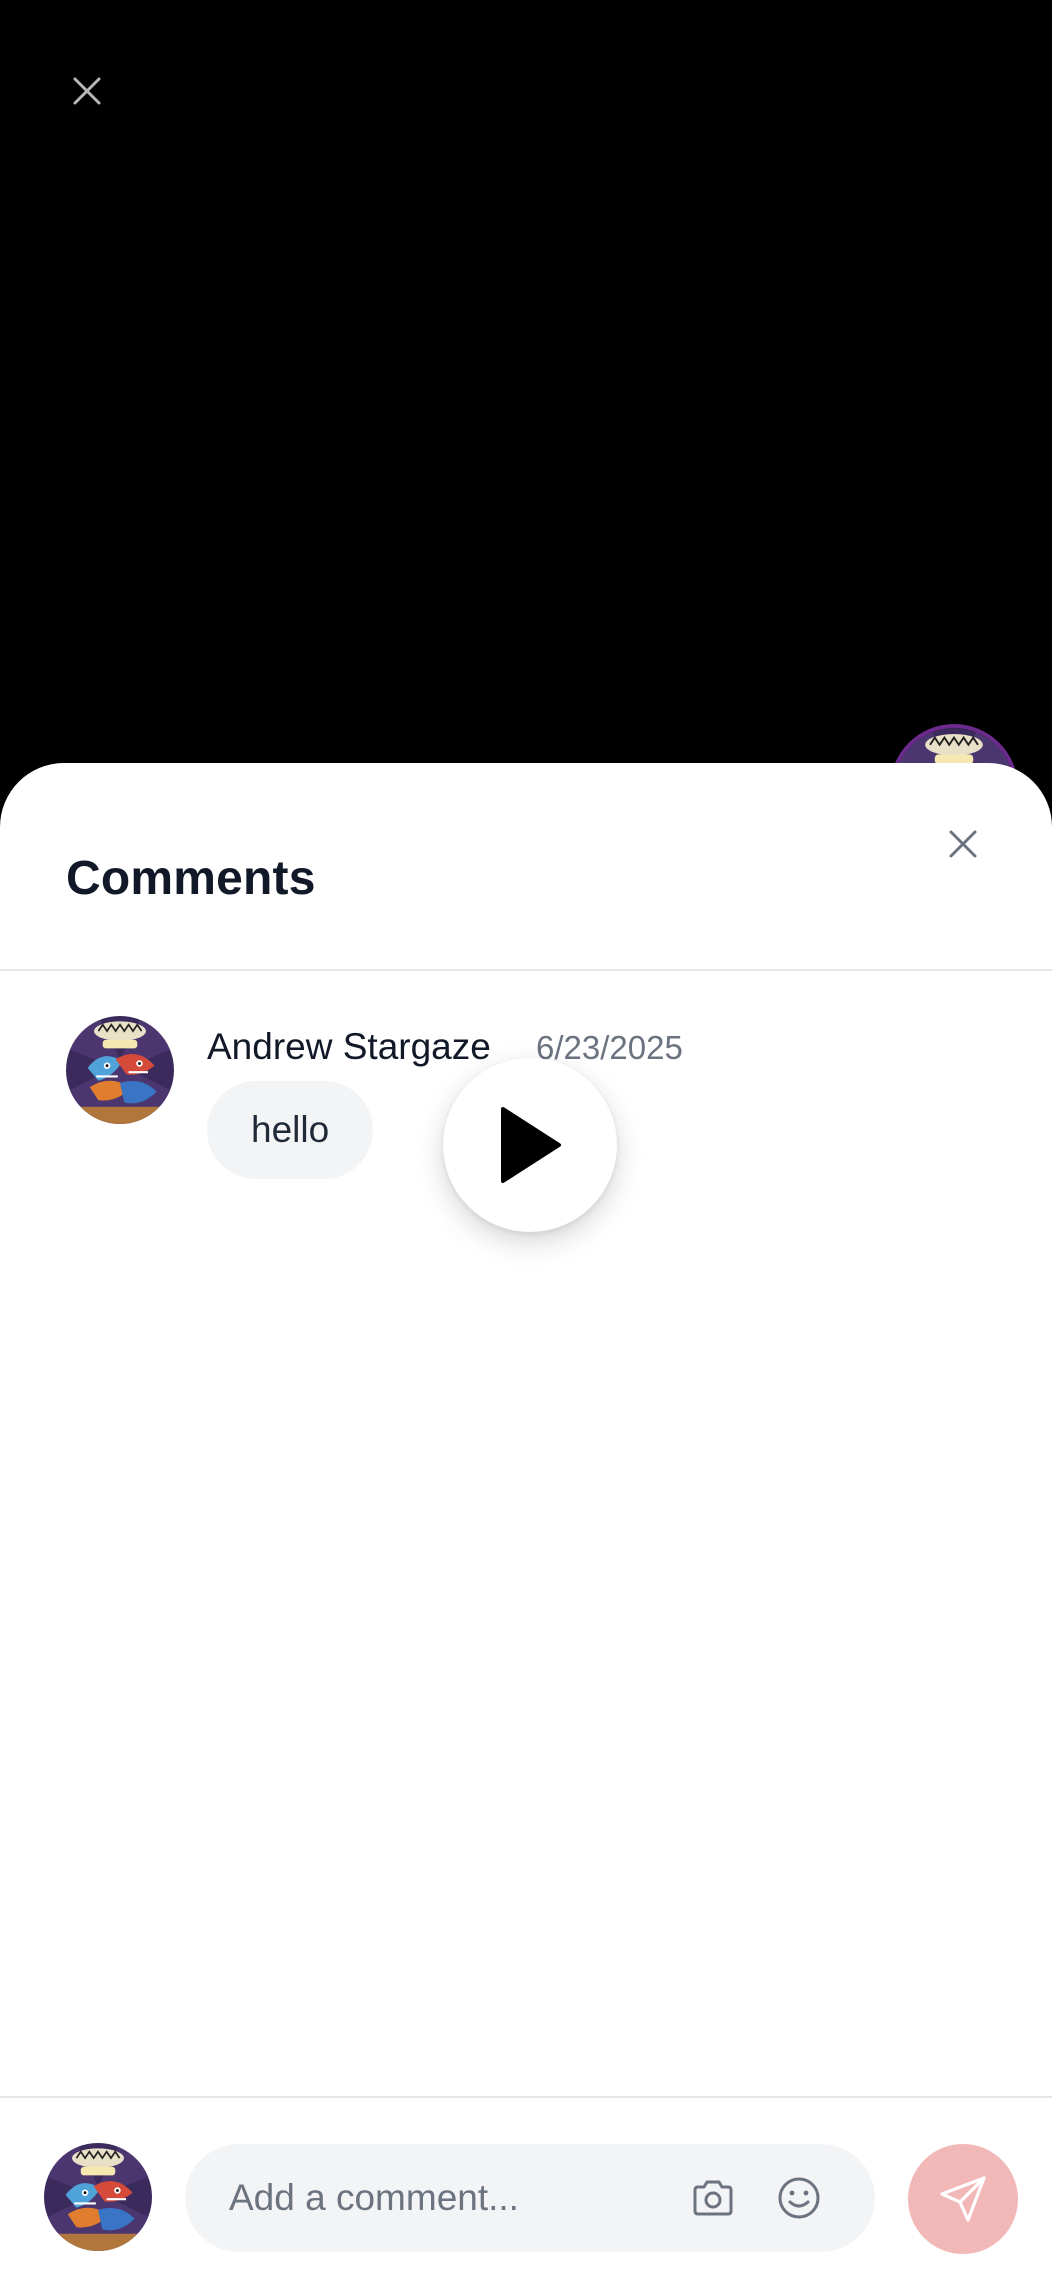 This screenshot has width=1052, height=2288. Describe the element at coordinates (609, 1047) in the screenshot. I see `comment-date: 6/23/2025` at that location.